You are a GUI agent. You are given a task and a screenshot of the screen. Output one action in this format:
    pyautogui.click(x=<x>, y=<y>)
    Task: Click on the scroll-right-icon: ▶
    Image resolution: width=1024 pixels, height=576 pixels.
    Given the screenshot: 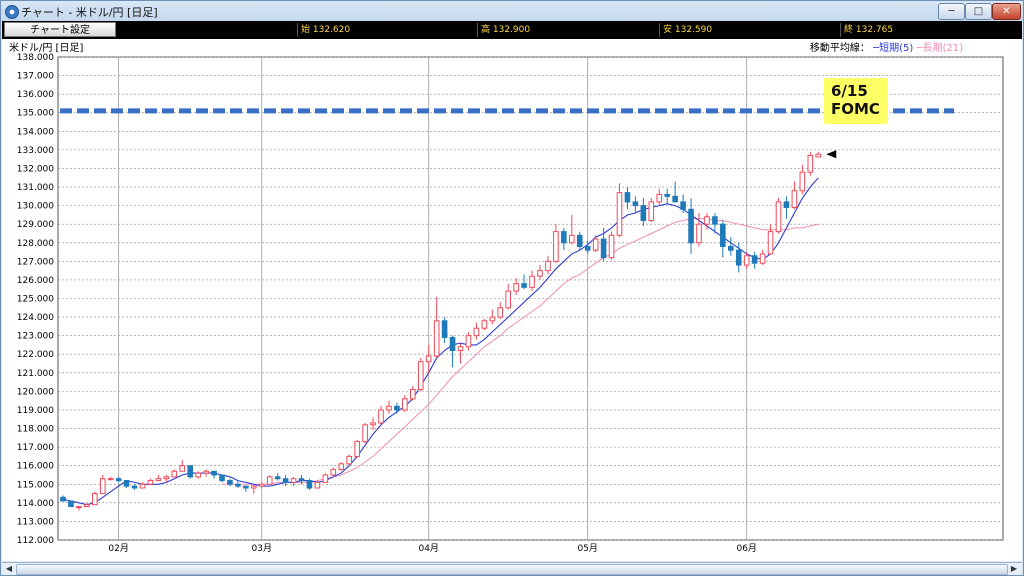 What is the action you would take?
    pyautogui.click(x=1014, y=569)
    